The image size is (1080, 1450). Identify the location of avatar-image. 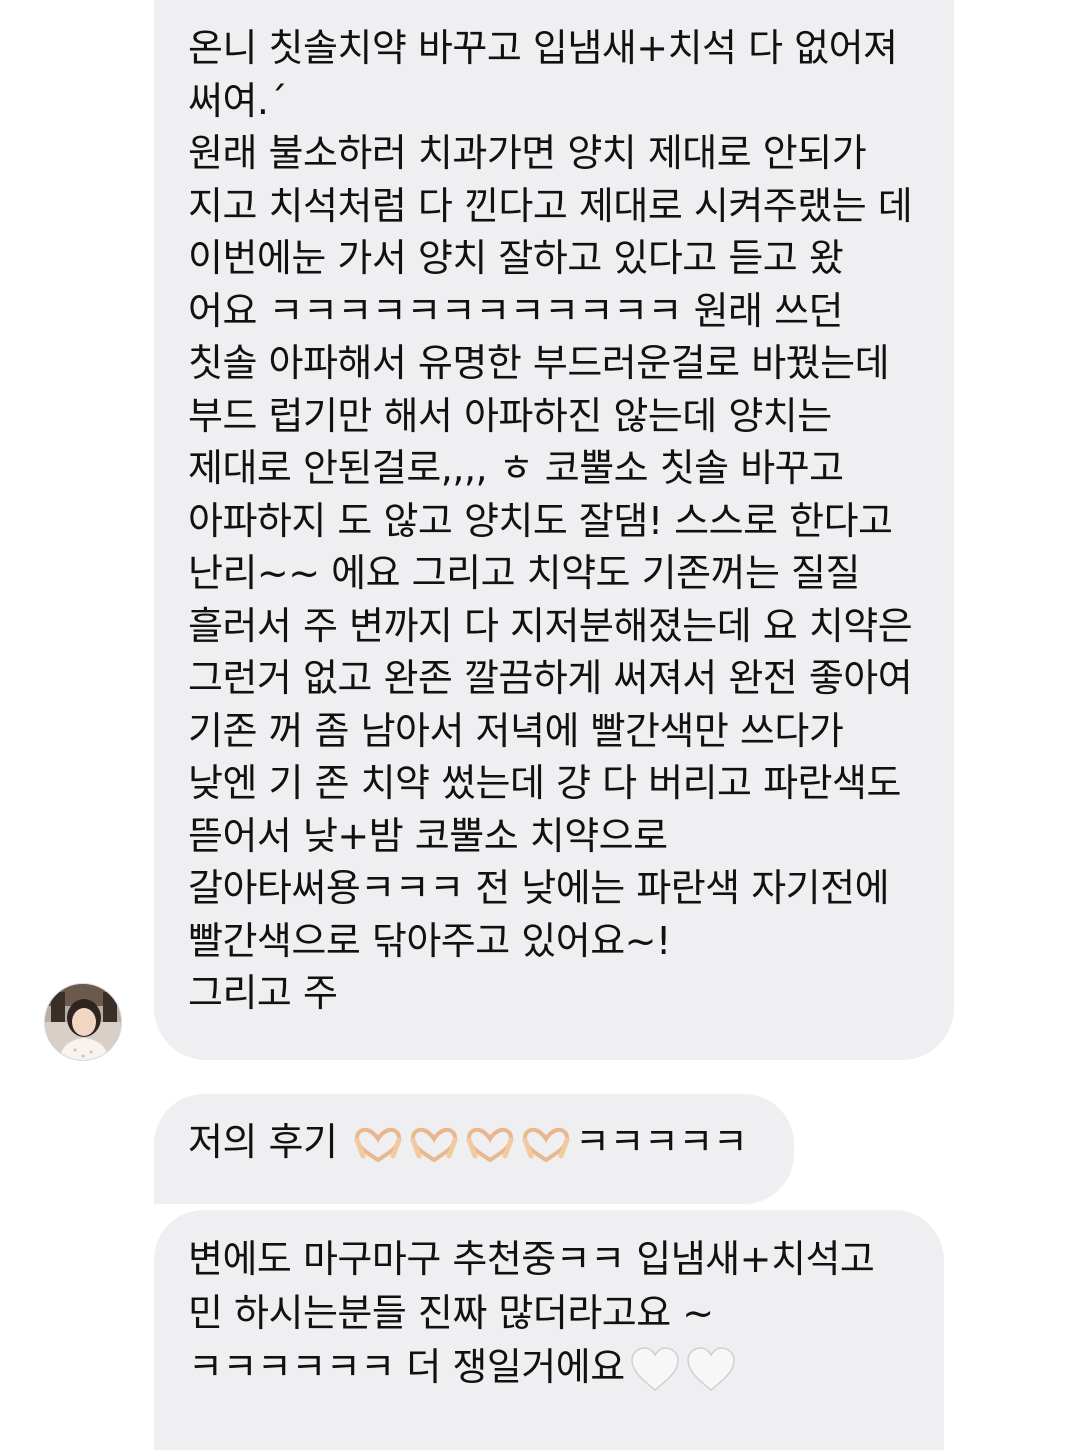
(83, 1022).